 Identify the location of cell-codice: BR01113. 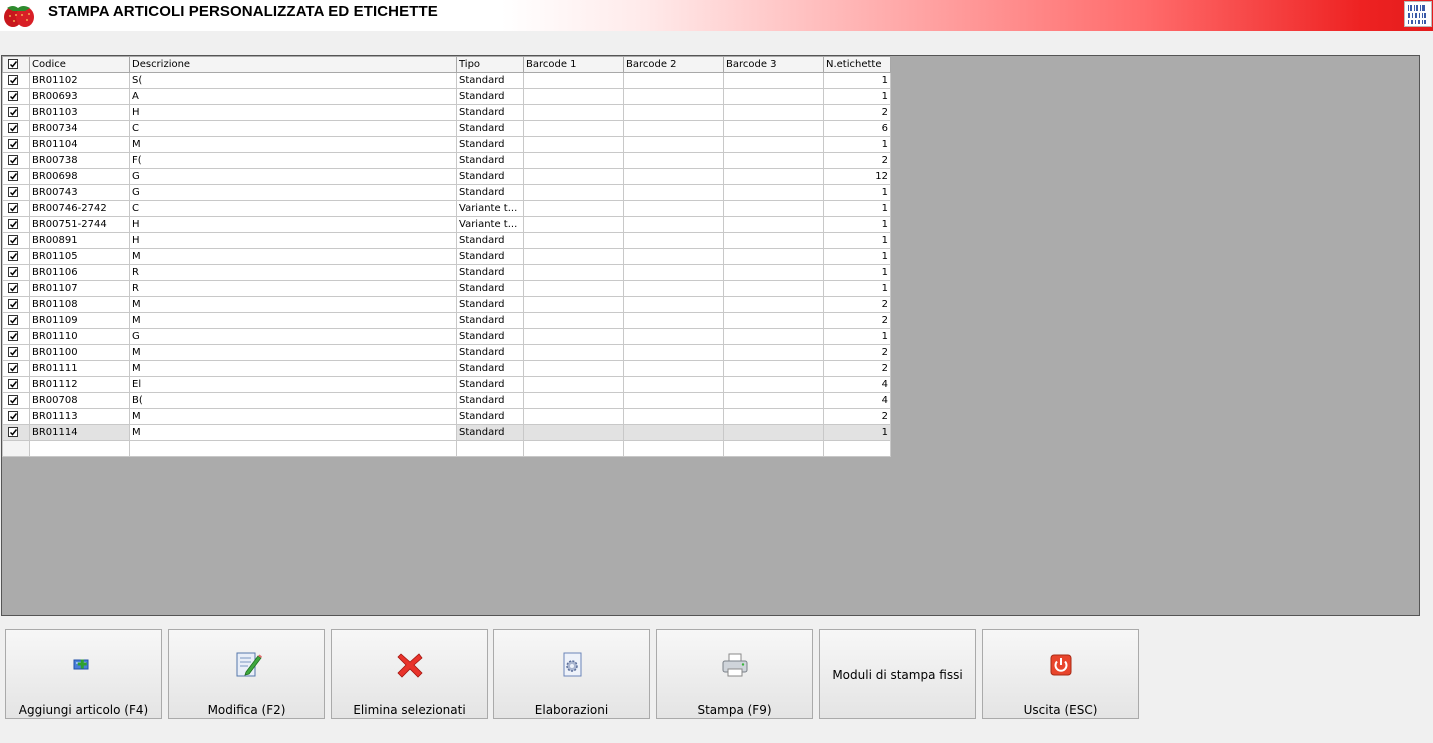
(79, 416).